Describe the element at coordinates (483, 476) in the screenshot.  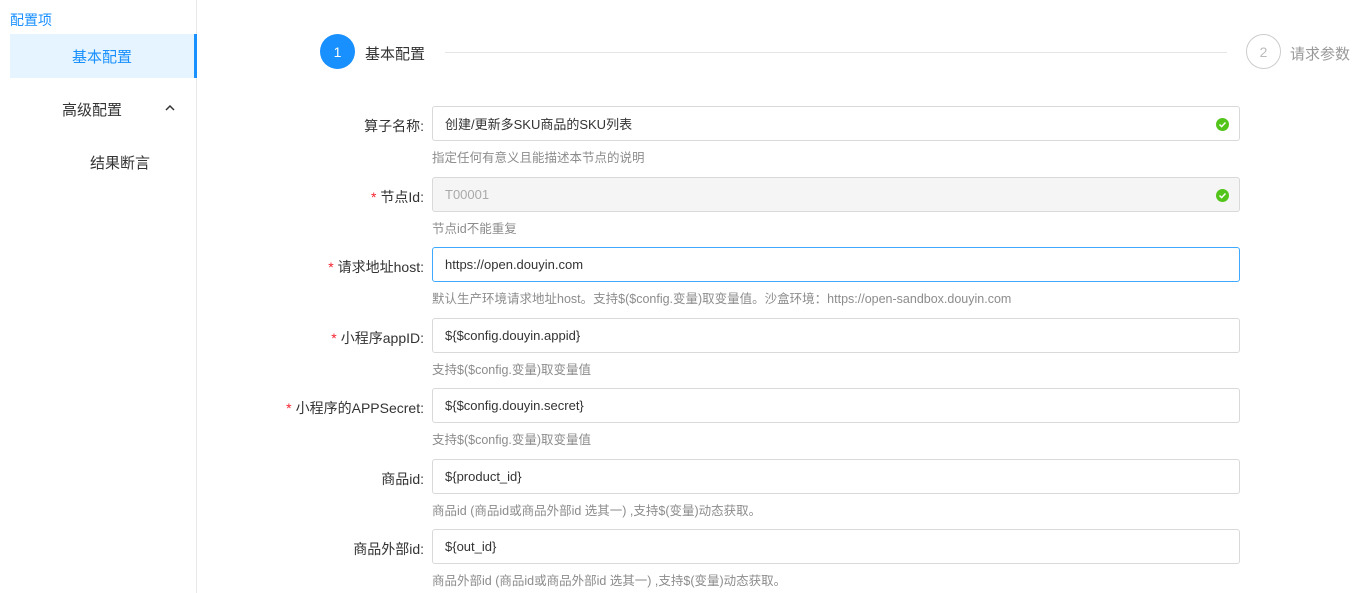
I see `input-value: ${product_id}` at that location.